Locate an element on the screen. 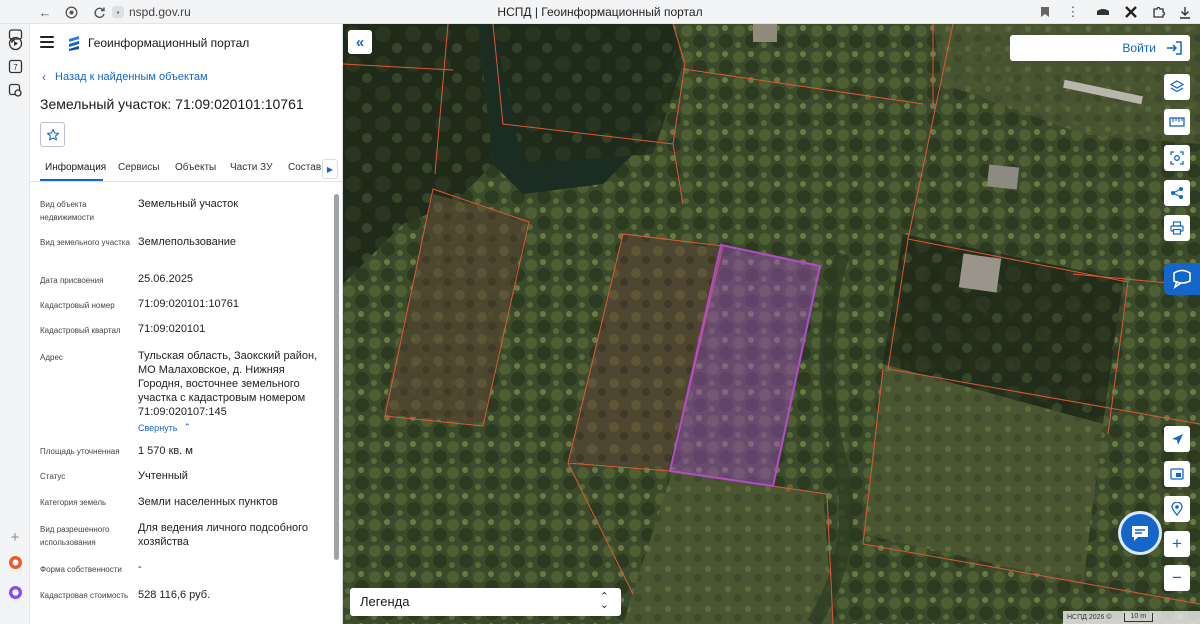  property-value: 71:09:020101:10761 is located at coordinates (188, 304).